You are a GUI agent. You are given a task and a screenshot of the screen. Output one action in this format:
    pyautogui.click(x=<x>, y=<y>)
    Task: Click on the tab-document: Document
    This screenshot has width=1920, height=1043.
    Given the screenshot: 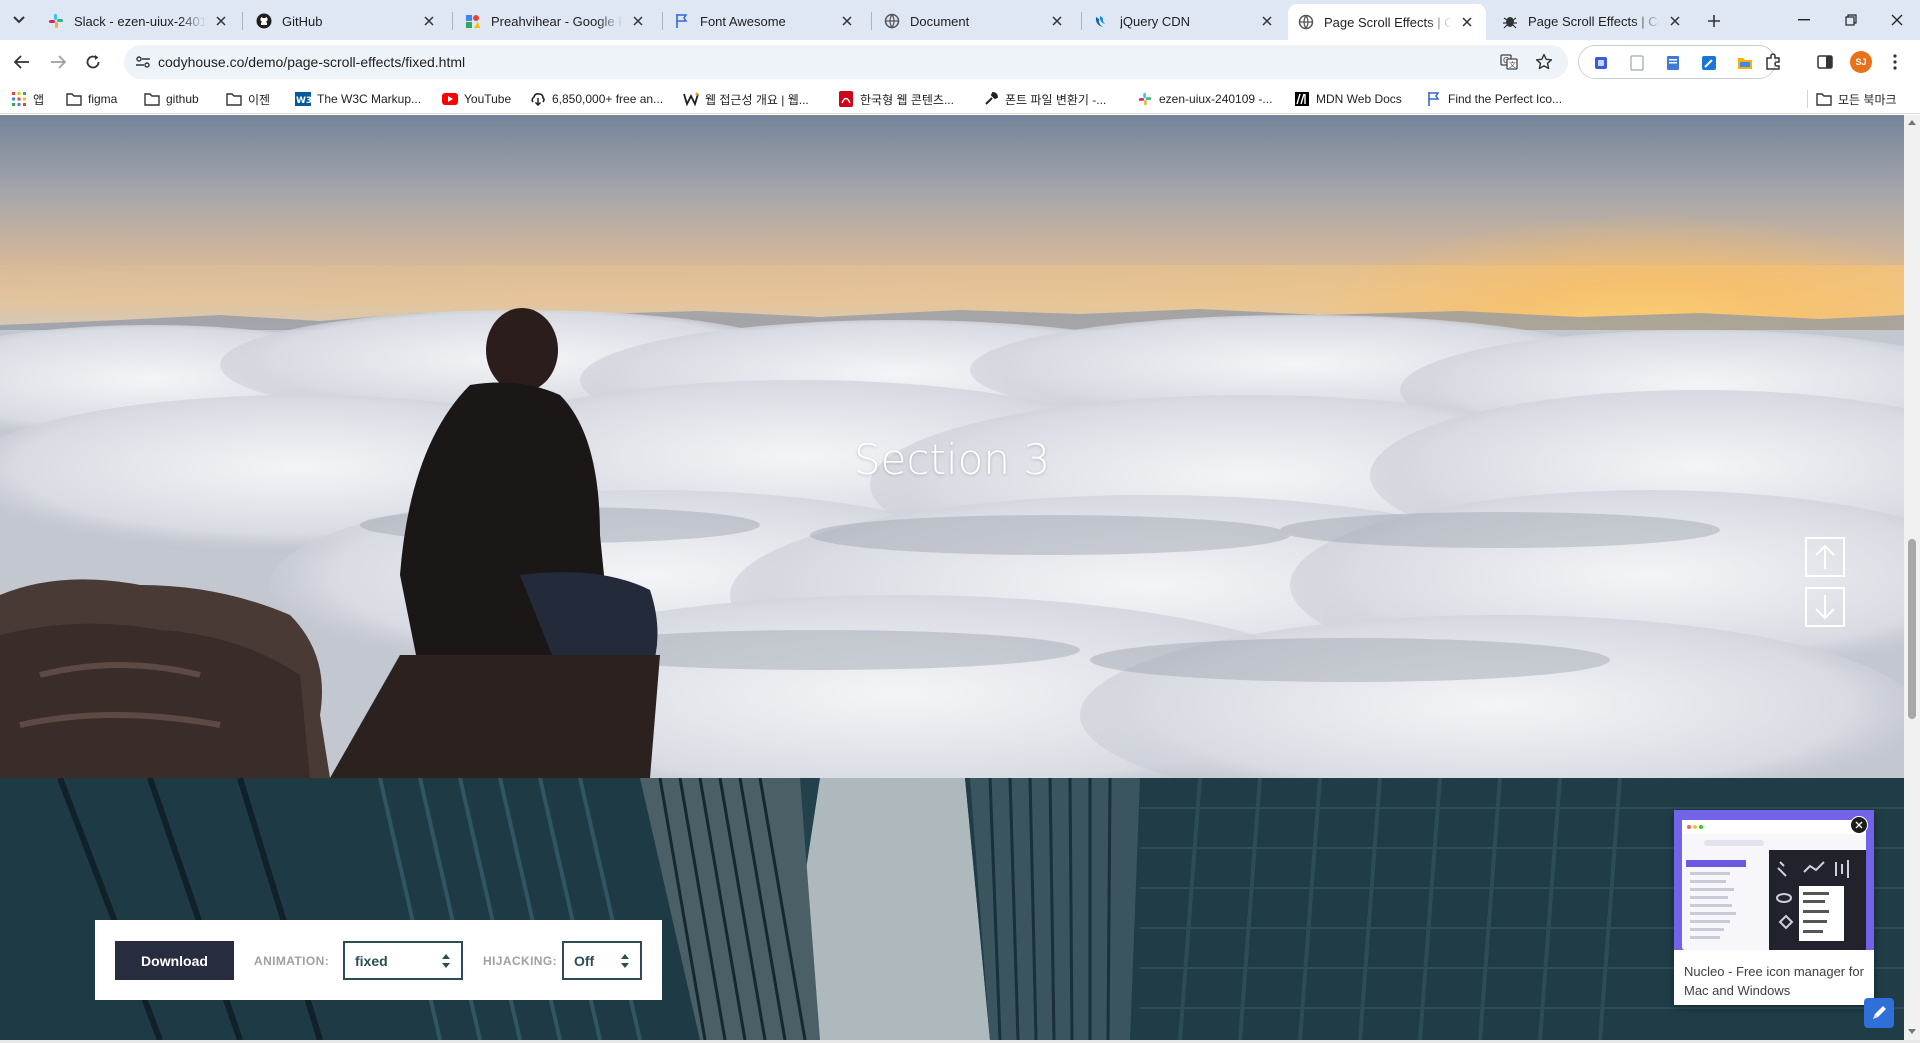 What is the action you would take?
    pyautogui.click(x=975, y=21)
    